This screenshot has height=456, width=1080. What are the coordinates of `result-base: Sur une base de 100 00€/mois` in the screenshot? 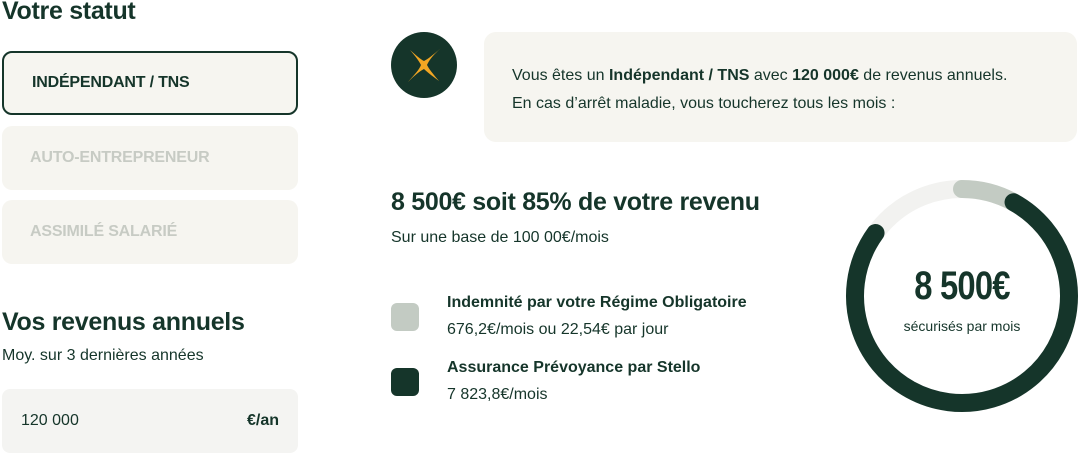 It's located at (500, 237).